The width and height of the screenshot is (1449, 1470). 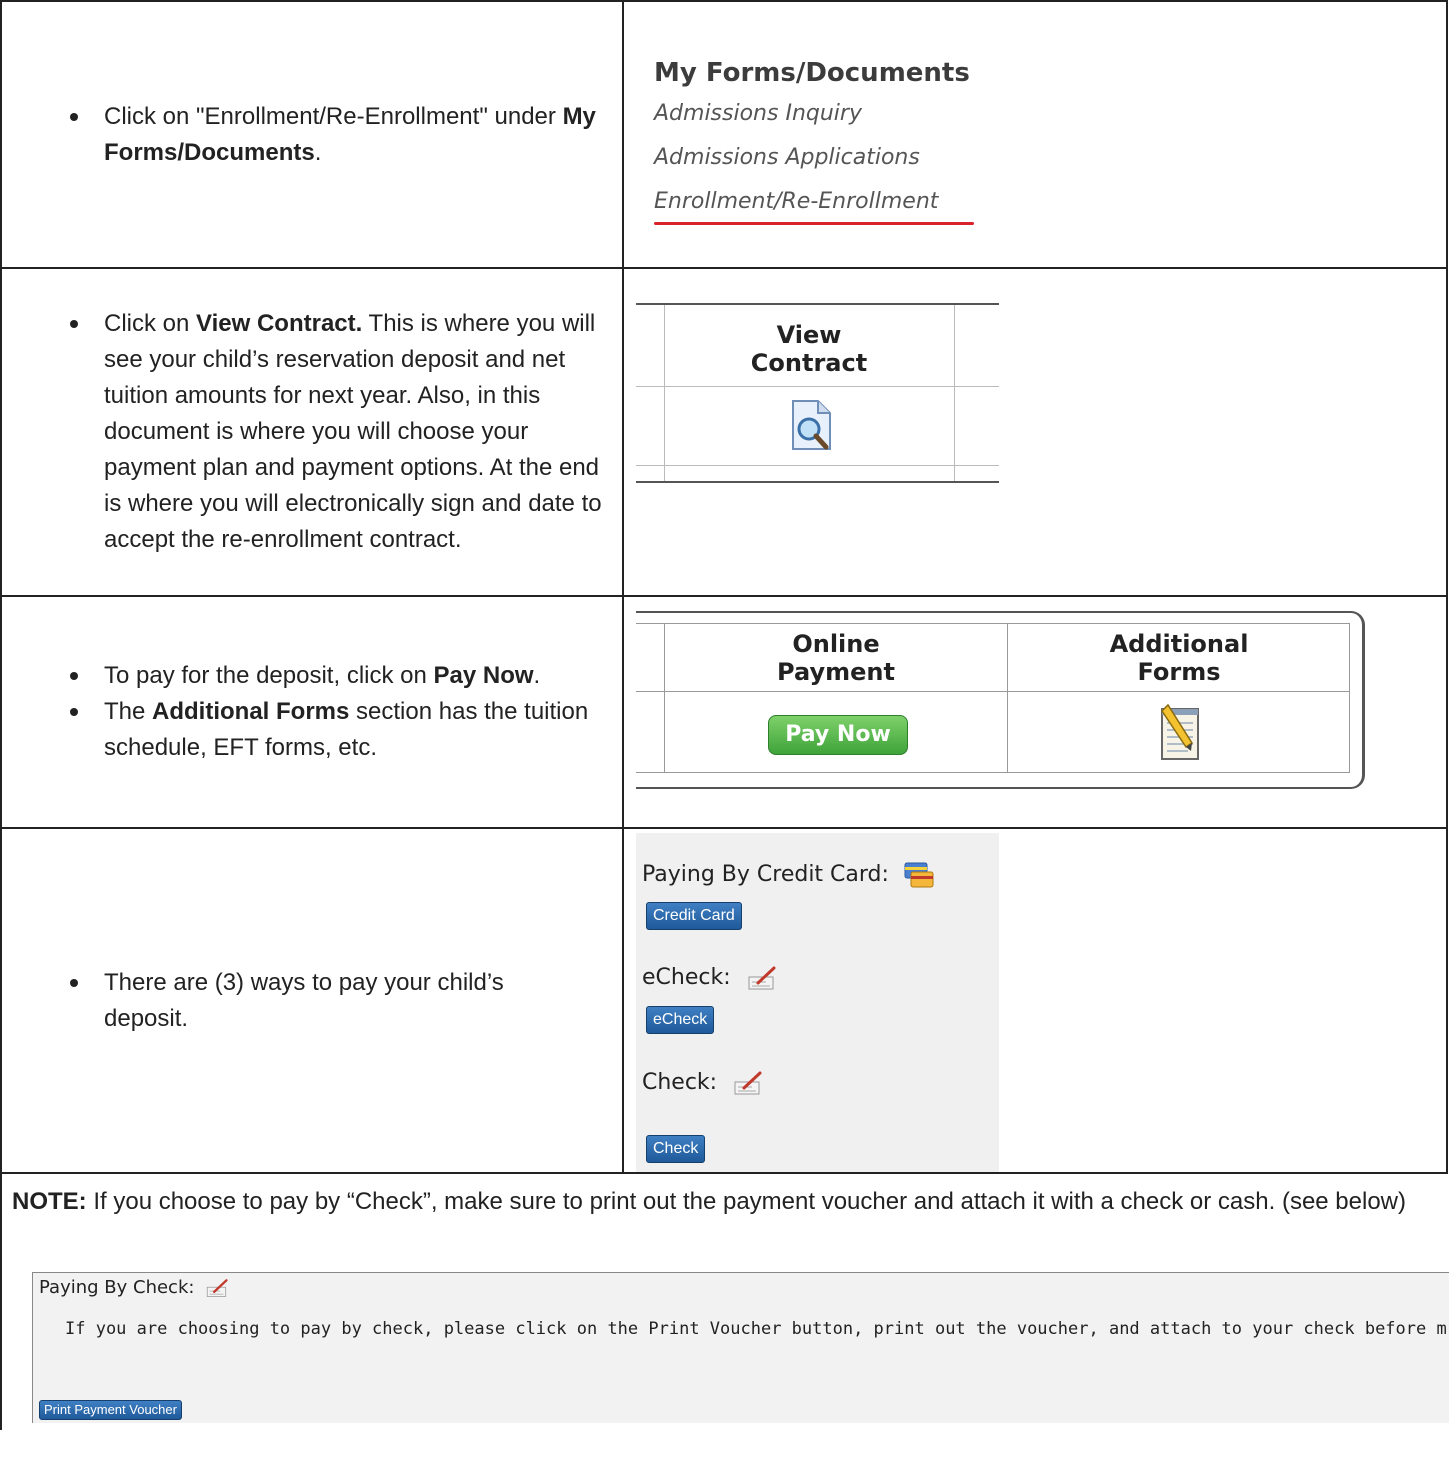 What do you see at coordinates (758, 113) in the screenshot?
I see `link-admissions-inquiry: Admissions Inquiry` at bounding box center [758, 113].